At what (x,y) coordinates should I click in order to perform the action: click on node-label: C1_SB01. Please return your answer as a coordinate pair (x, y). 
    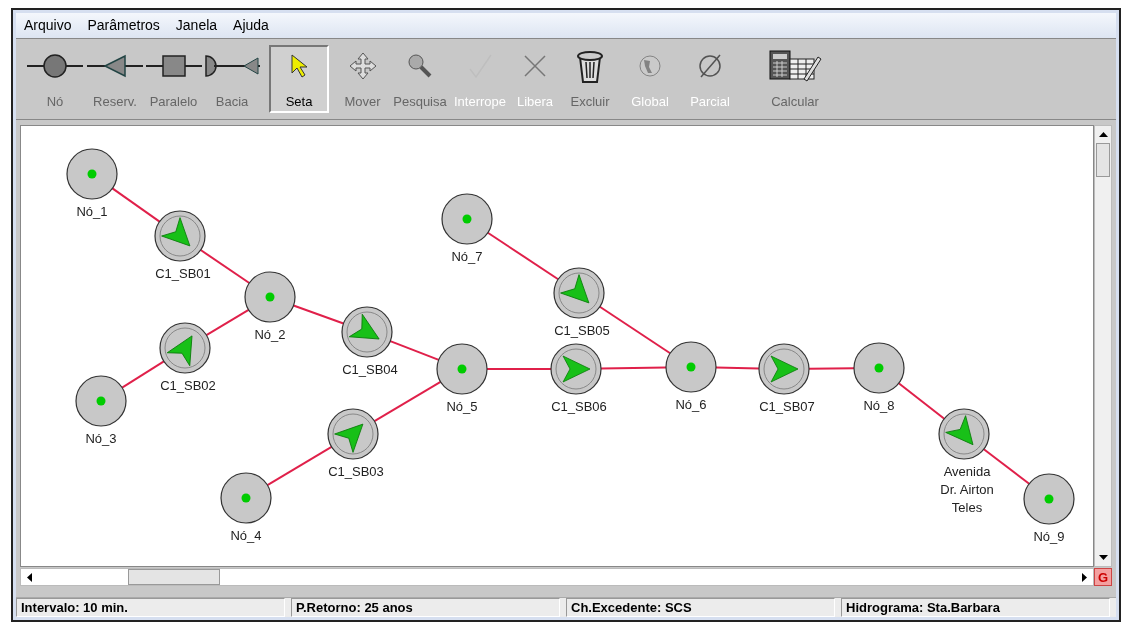
    Looking at the image, I should click on (183, 273).